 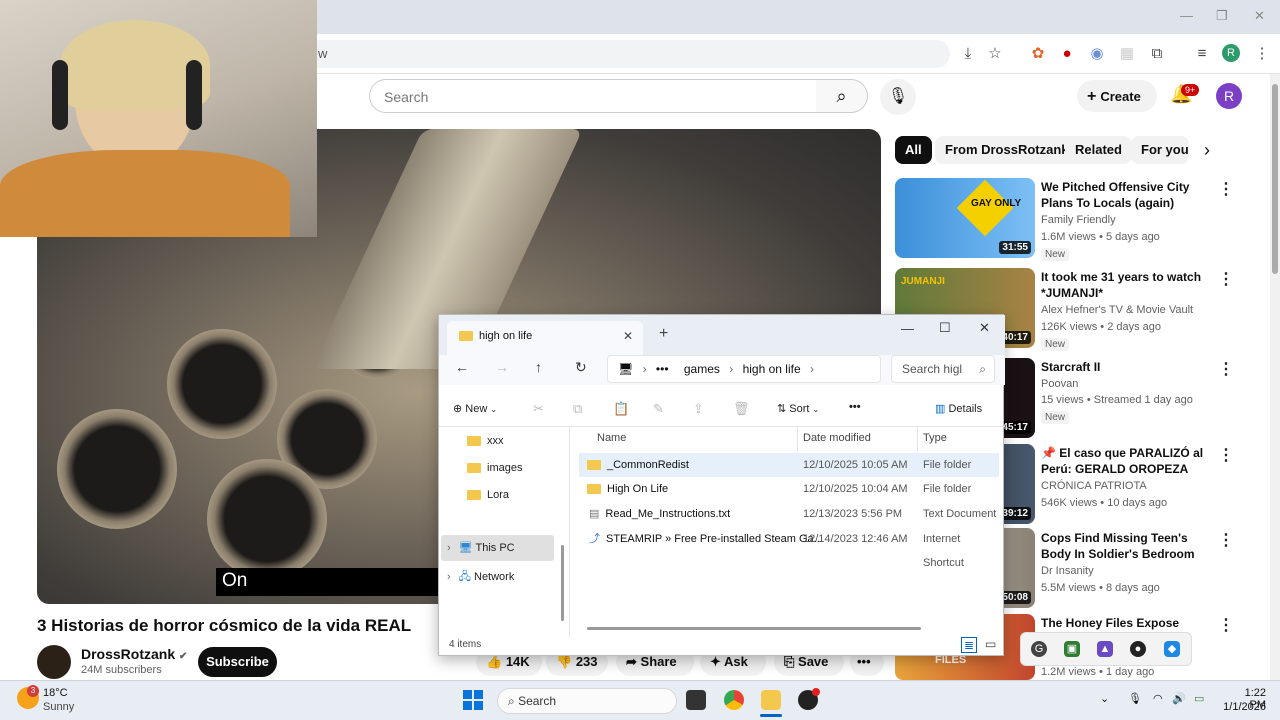 I want to click on explorer-search-input: Search higl ⌕, so click(x=943, y=369).